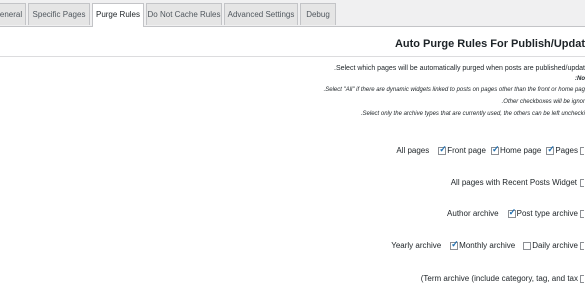  I want to click on author-archive-label: Author archive, so click(473, 213).